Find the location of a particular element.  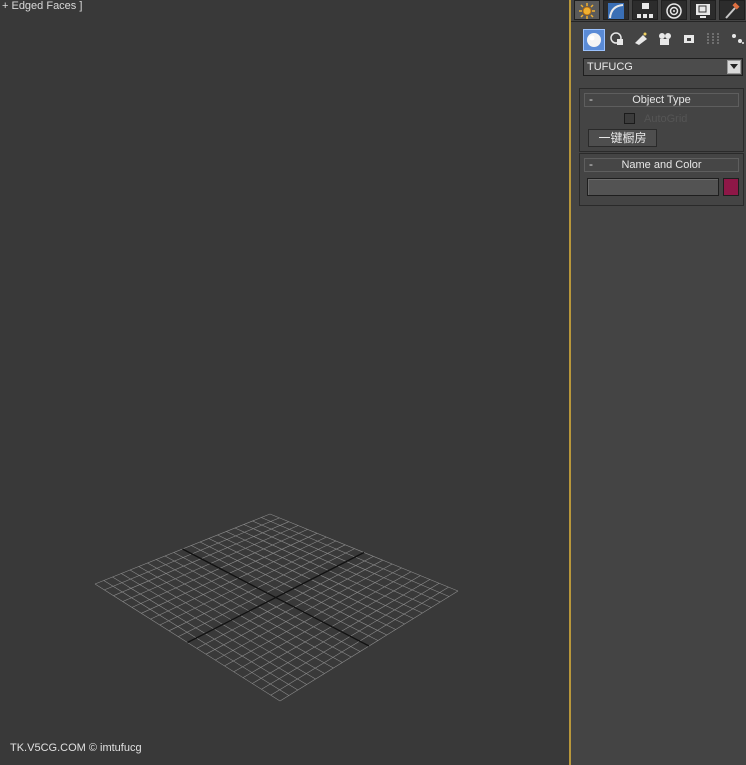

light-icon is located at coordinates (641, 38).